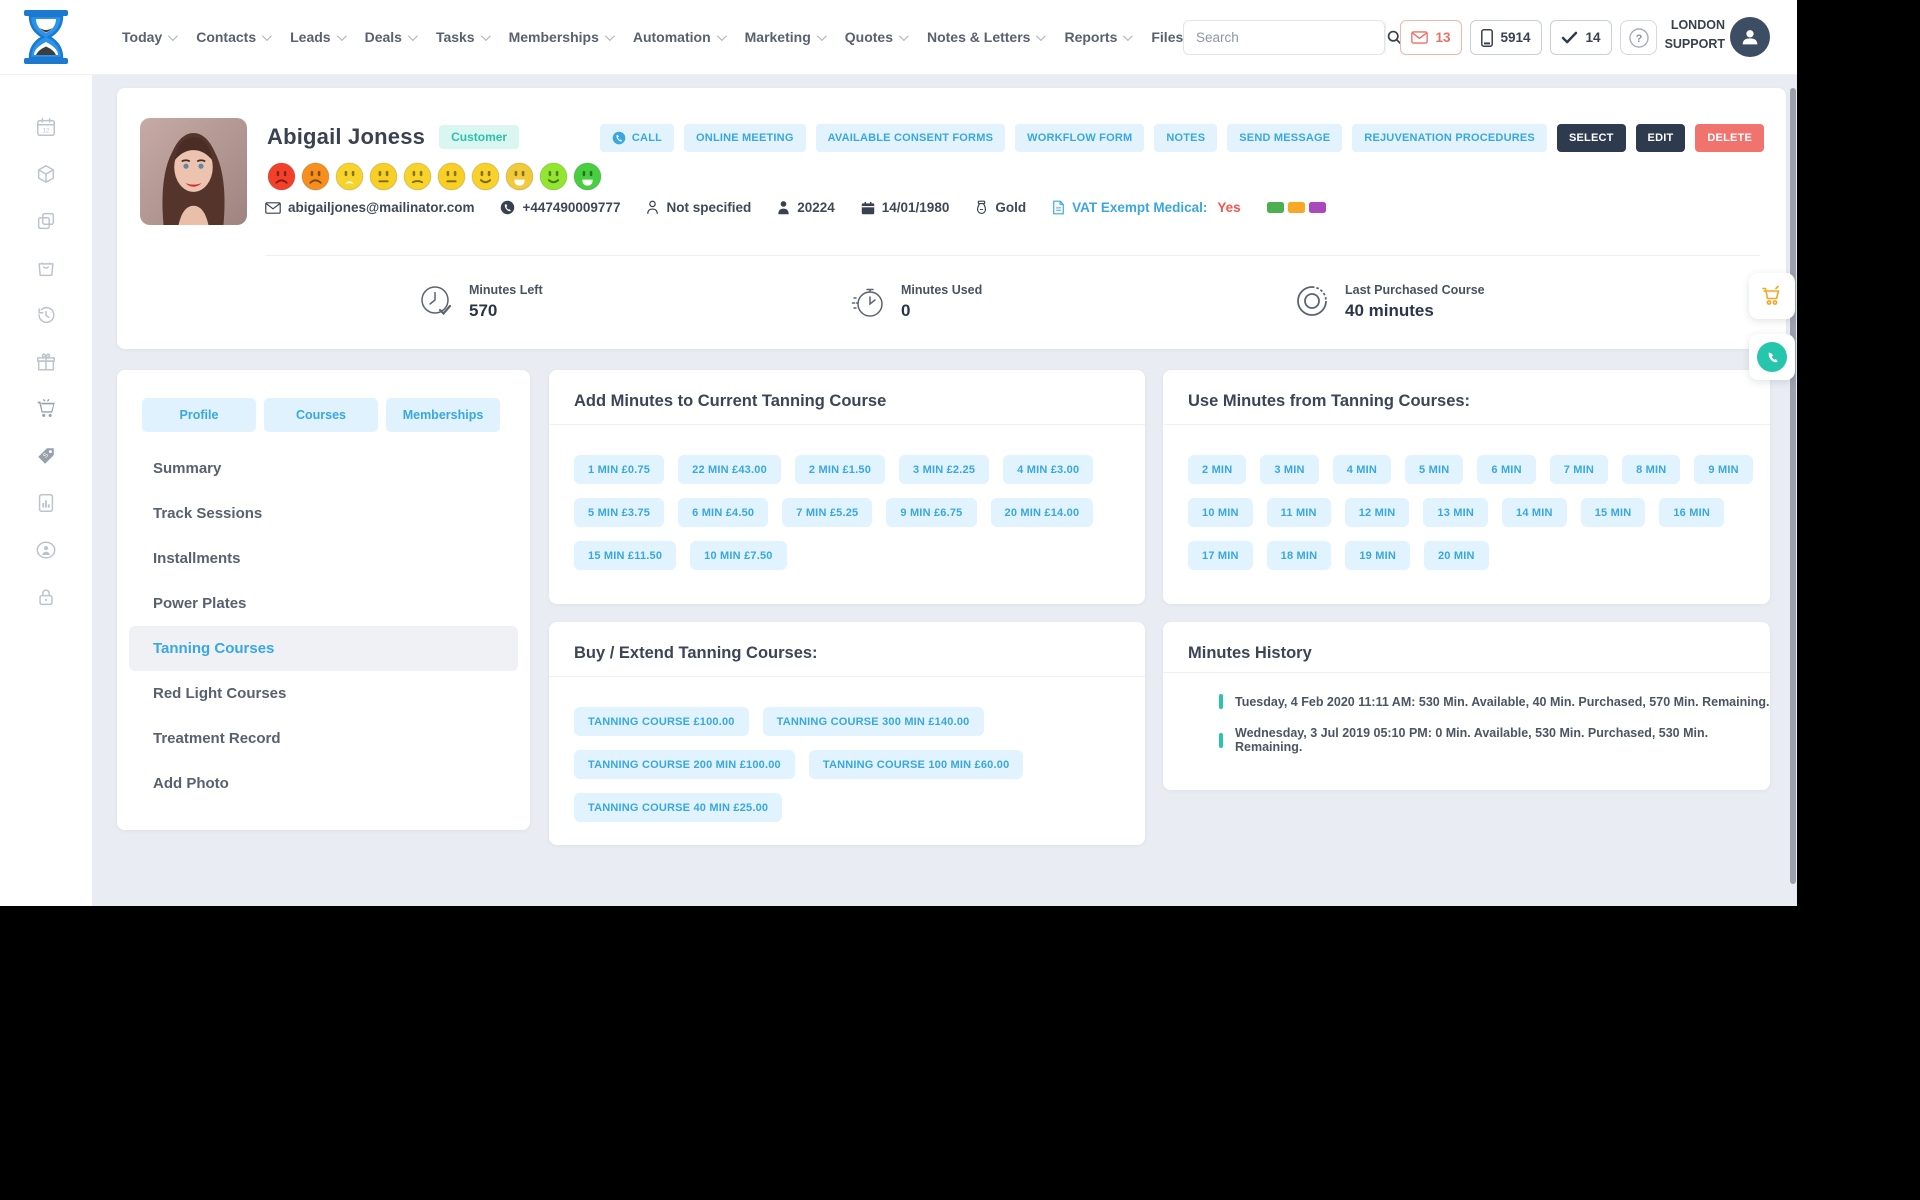 This screenshot has width=1920, height=1200. What do you see at coordinates (46, 268) in the screenshot?
I see `shopping-bag-icon` at bounding box center [46, 268].